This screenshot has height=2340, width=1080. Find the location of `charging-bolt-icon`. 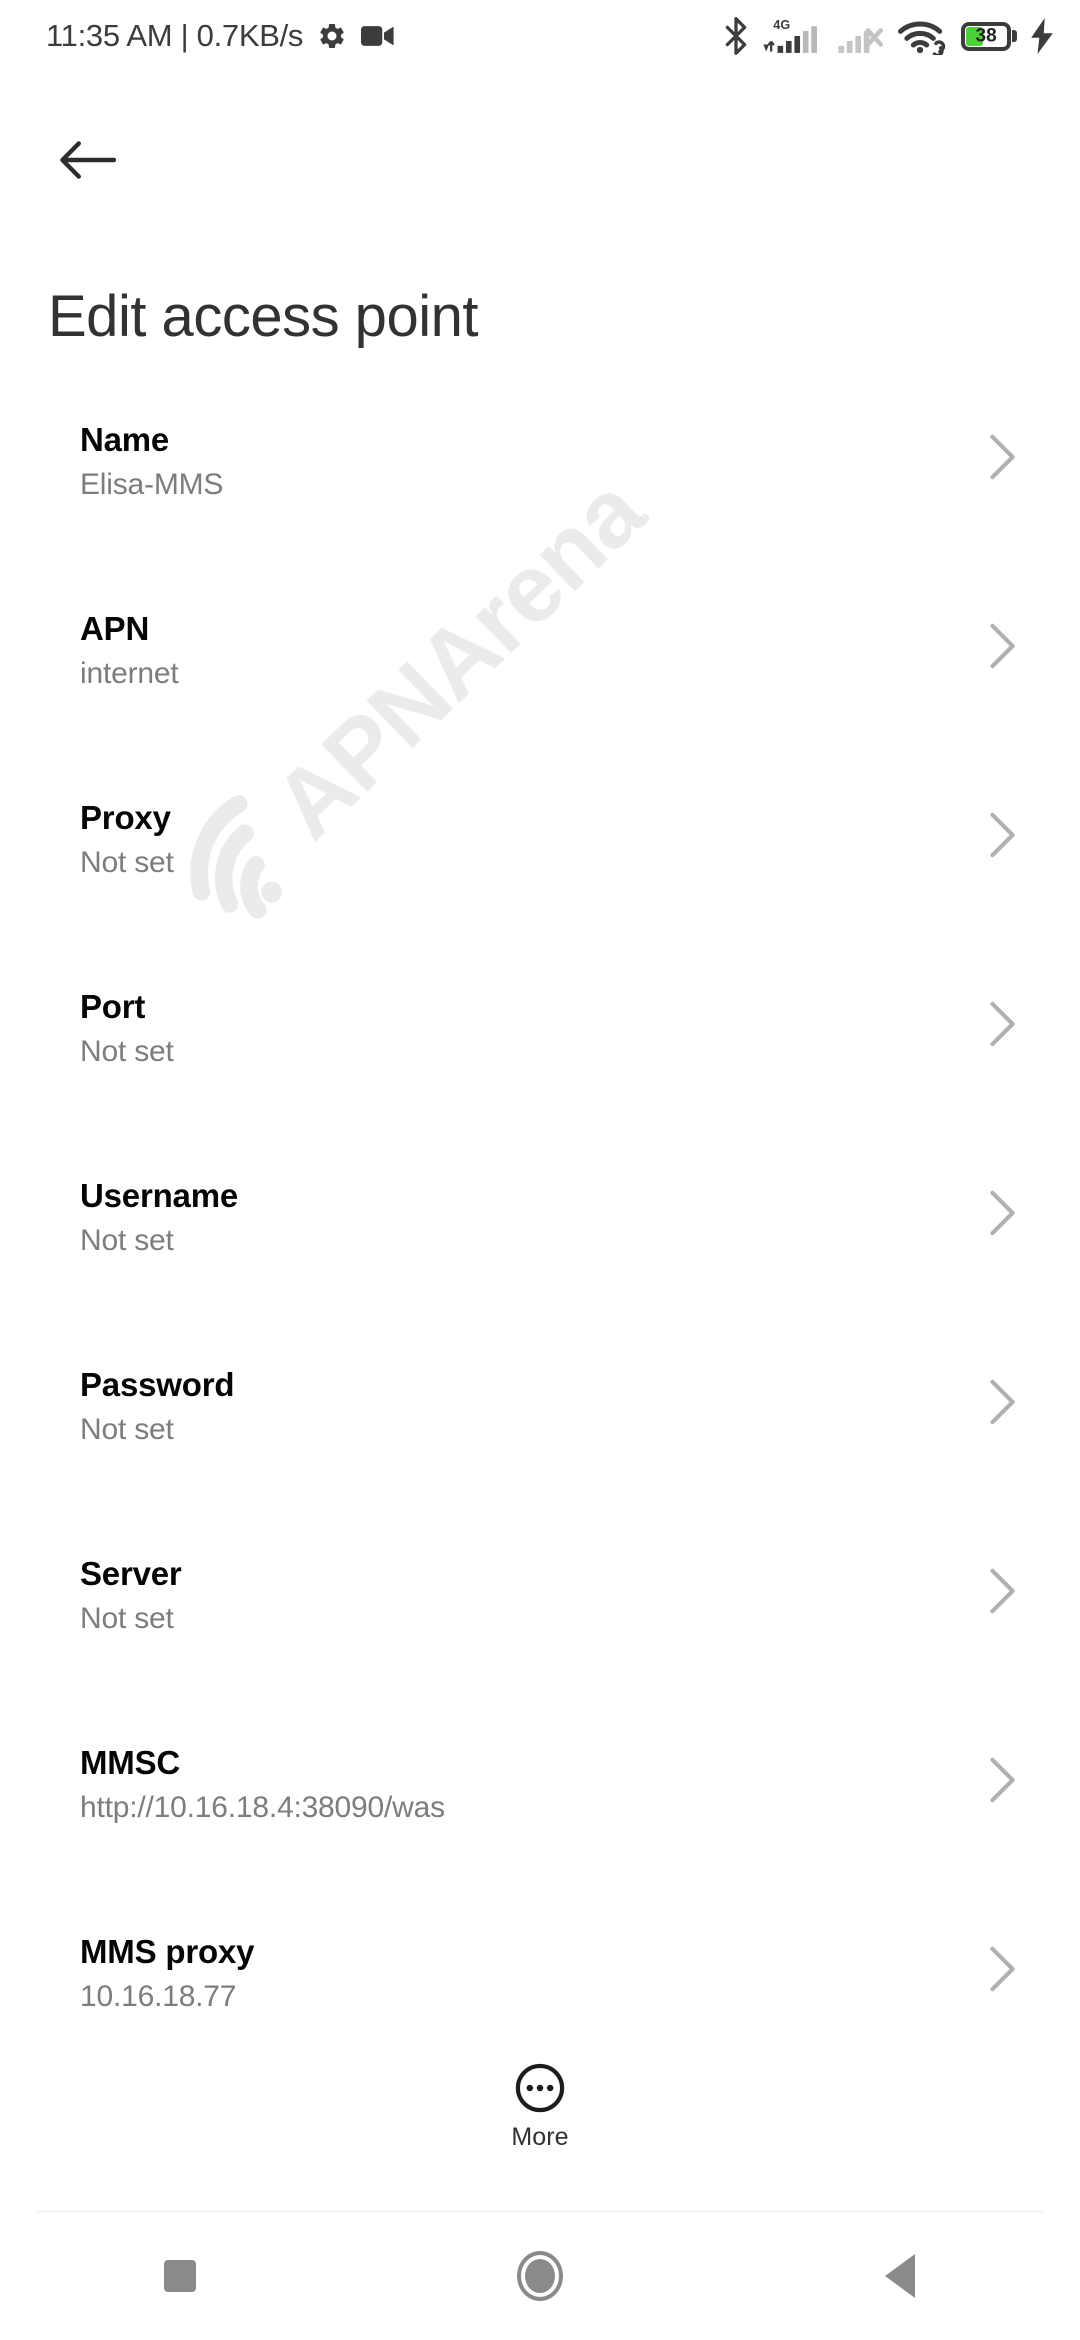

charging-bolt-icon is located at coordinates (1042, 36).